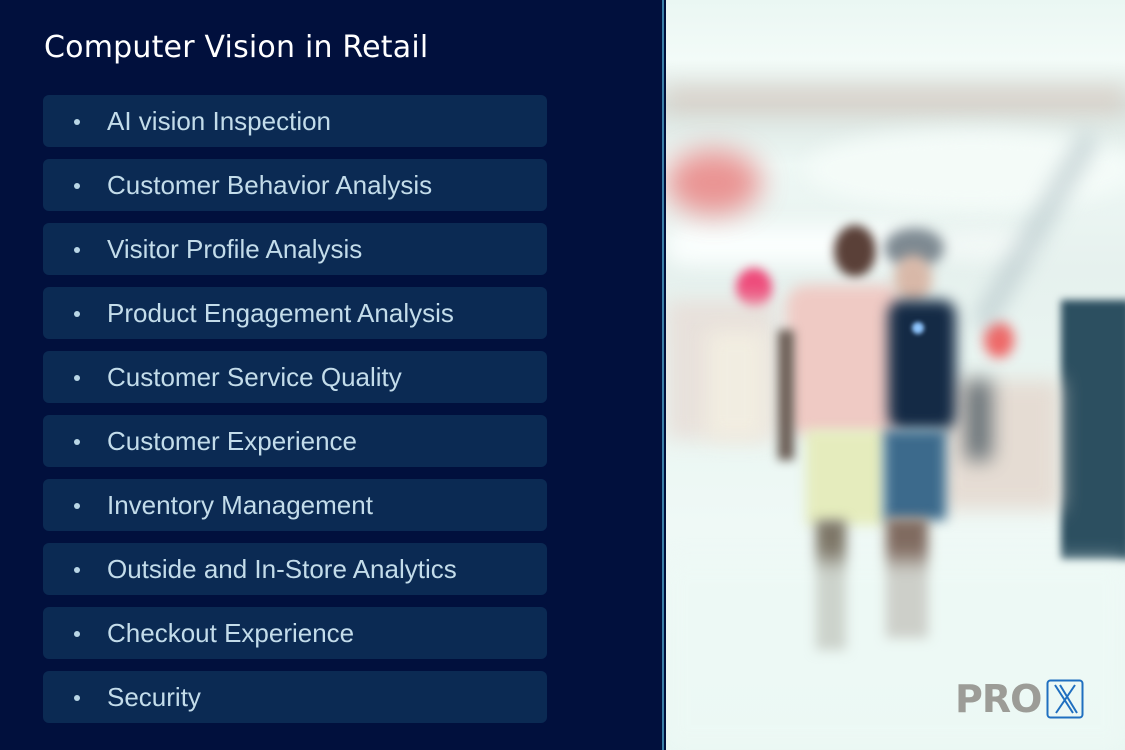 The height and width of the screenshot is (750, 1125). What do you see at coordinates (295, 697) in the screenshot?
I see `list-item: Security` at bounding box center [295, 697].